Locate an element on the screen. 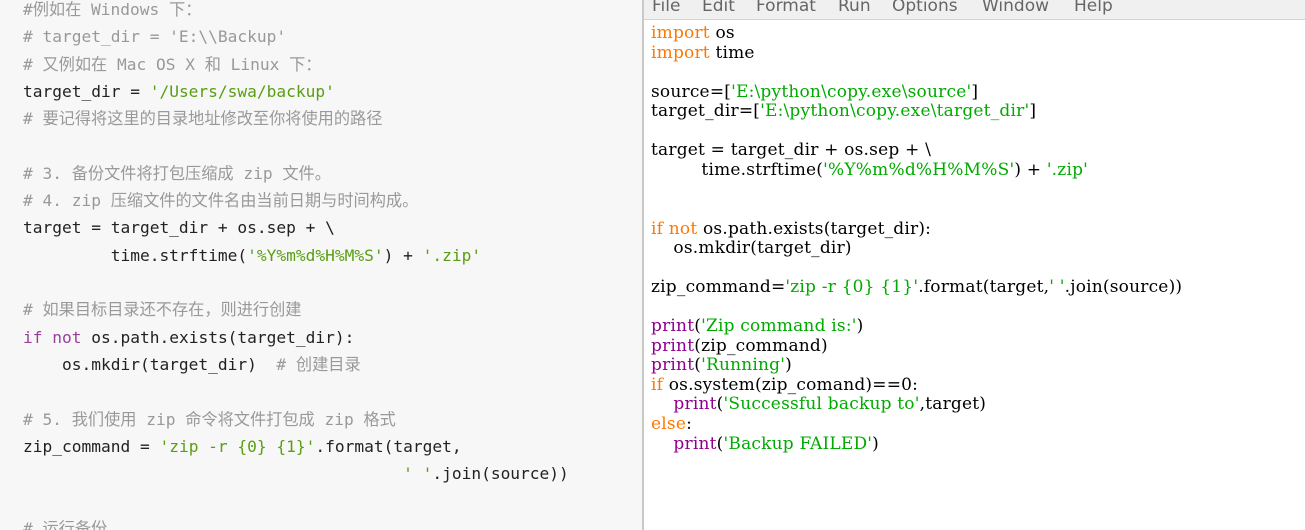  menu-help: Help is located at coordinates (1093, 9).